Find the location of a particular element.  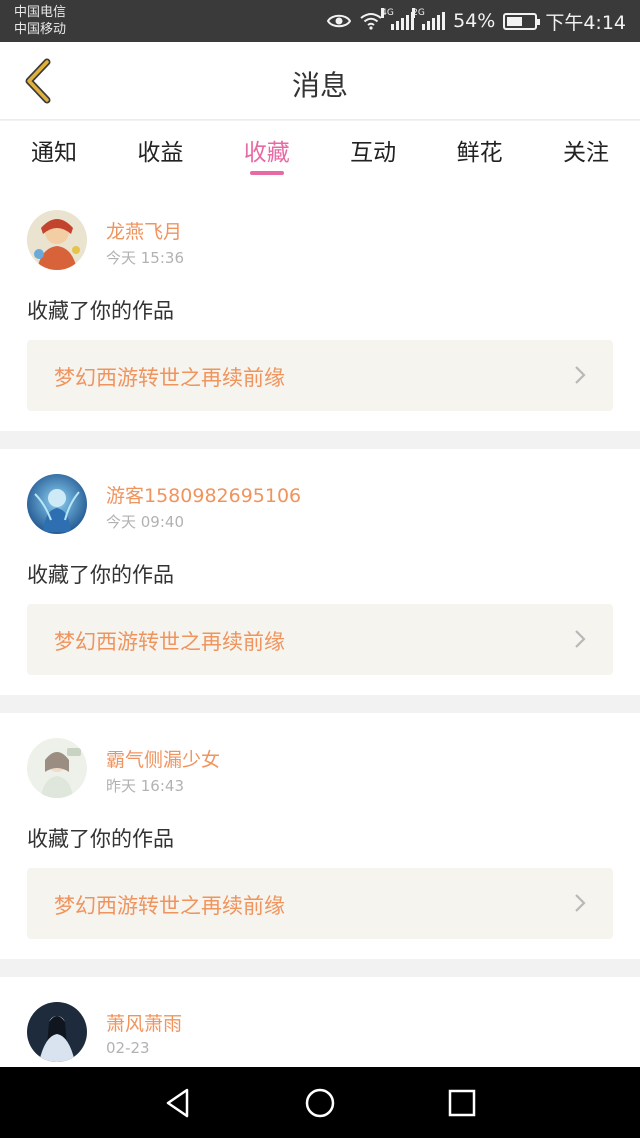

tab-bar: 通知 收益 收藏 互动 鲜花 关注 is located at coordinates (320, 153).